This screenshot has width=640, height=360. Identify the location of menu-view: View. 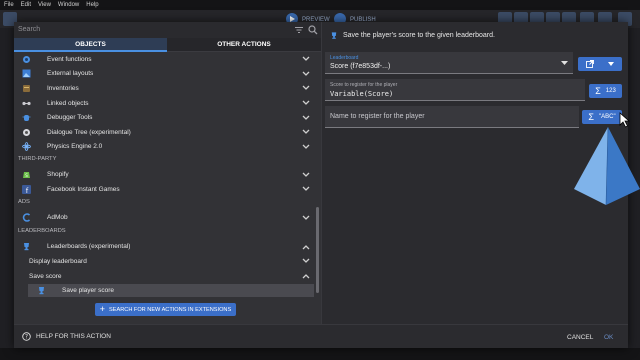
(44, 5).